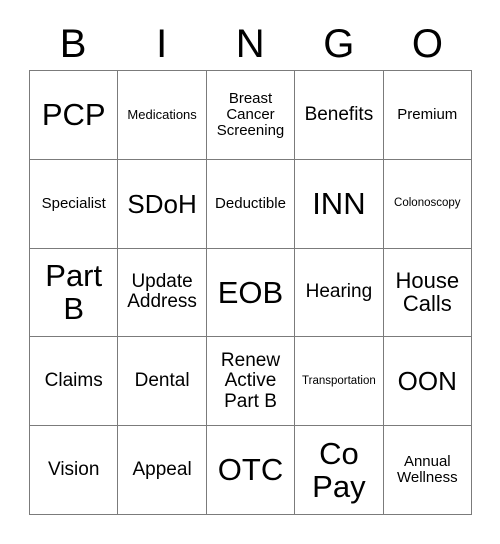 The height and width of the screenshot is (544, 500). I want to click on bingo-cell-label: Update Address, so click(162, 291).